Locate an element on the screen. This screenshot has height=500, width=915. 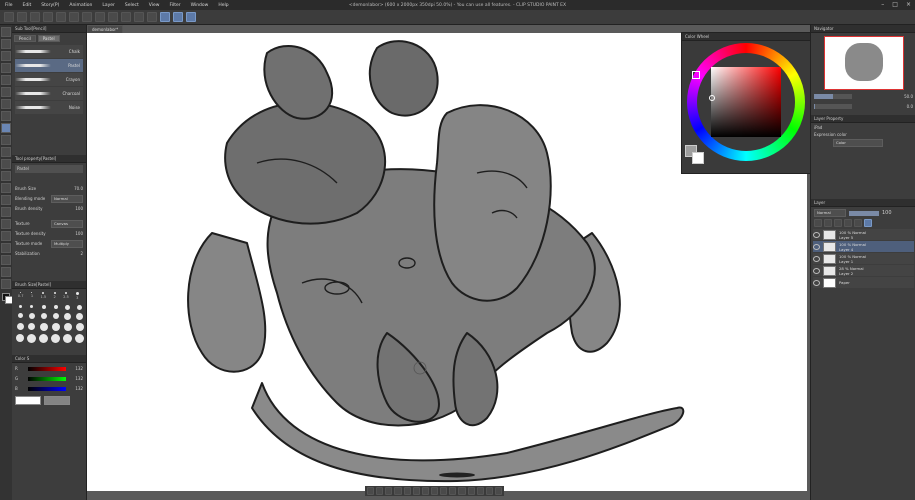
snap-special-icon is located at coordinates (191, 17).